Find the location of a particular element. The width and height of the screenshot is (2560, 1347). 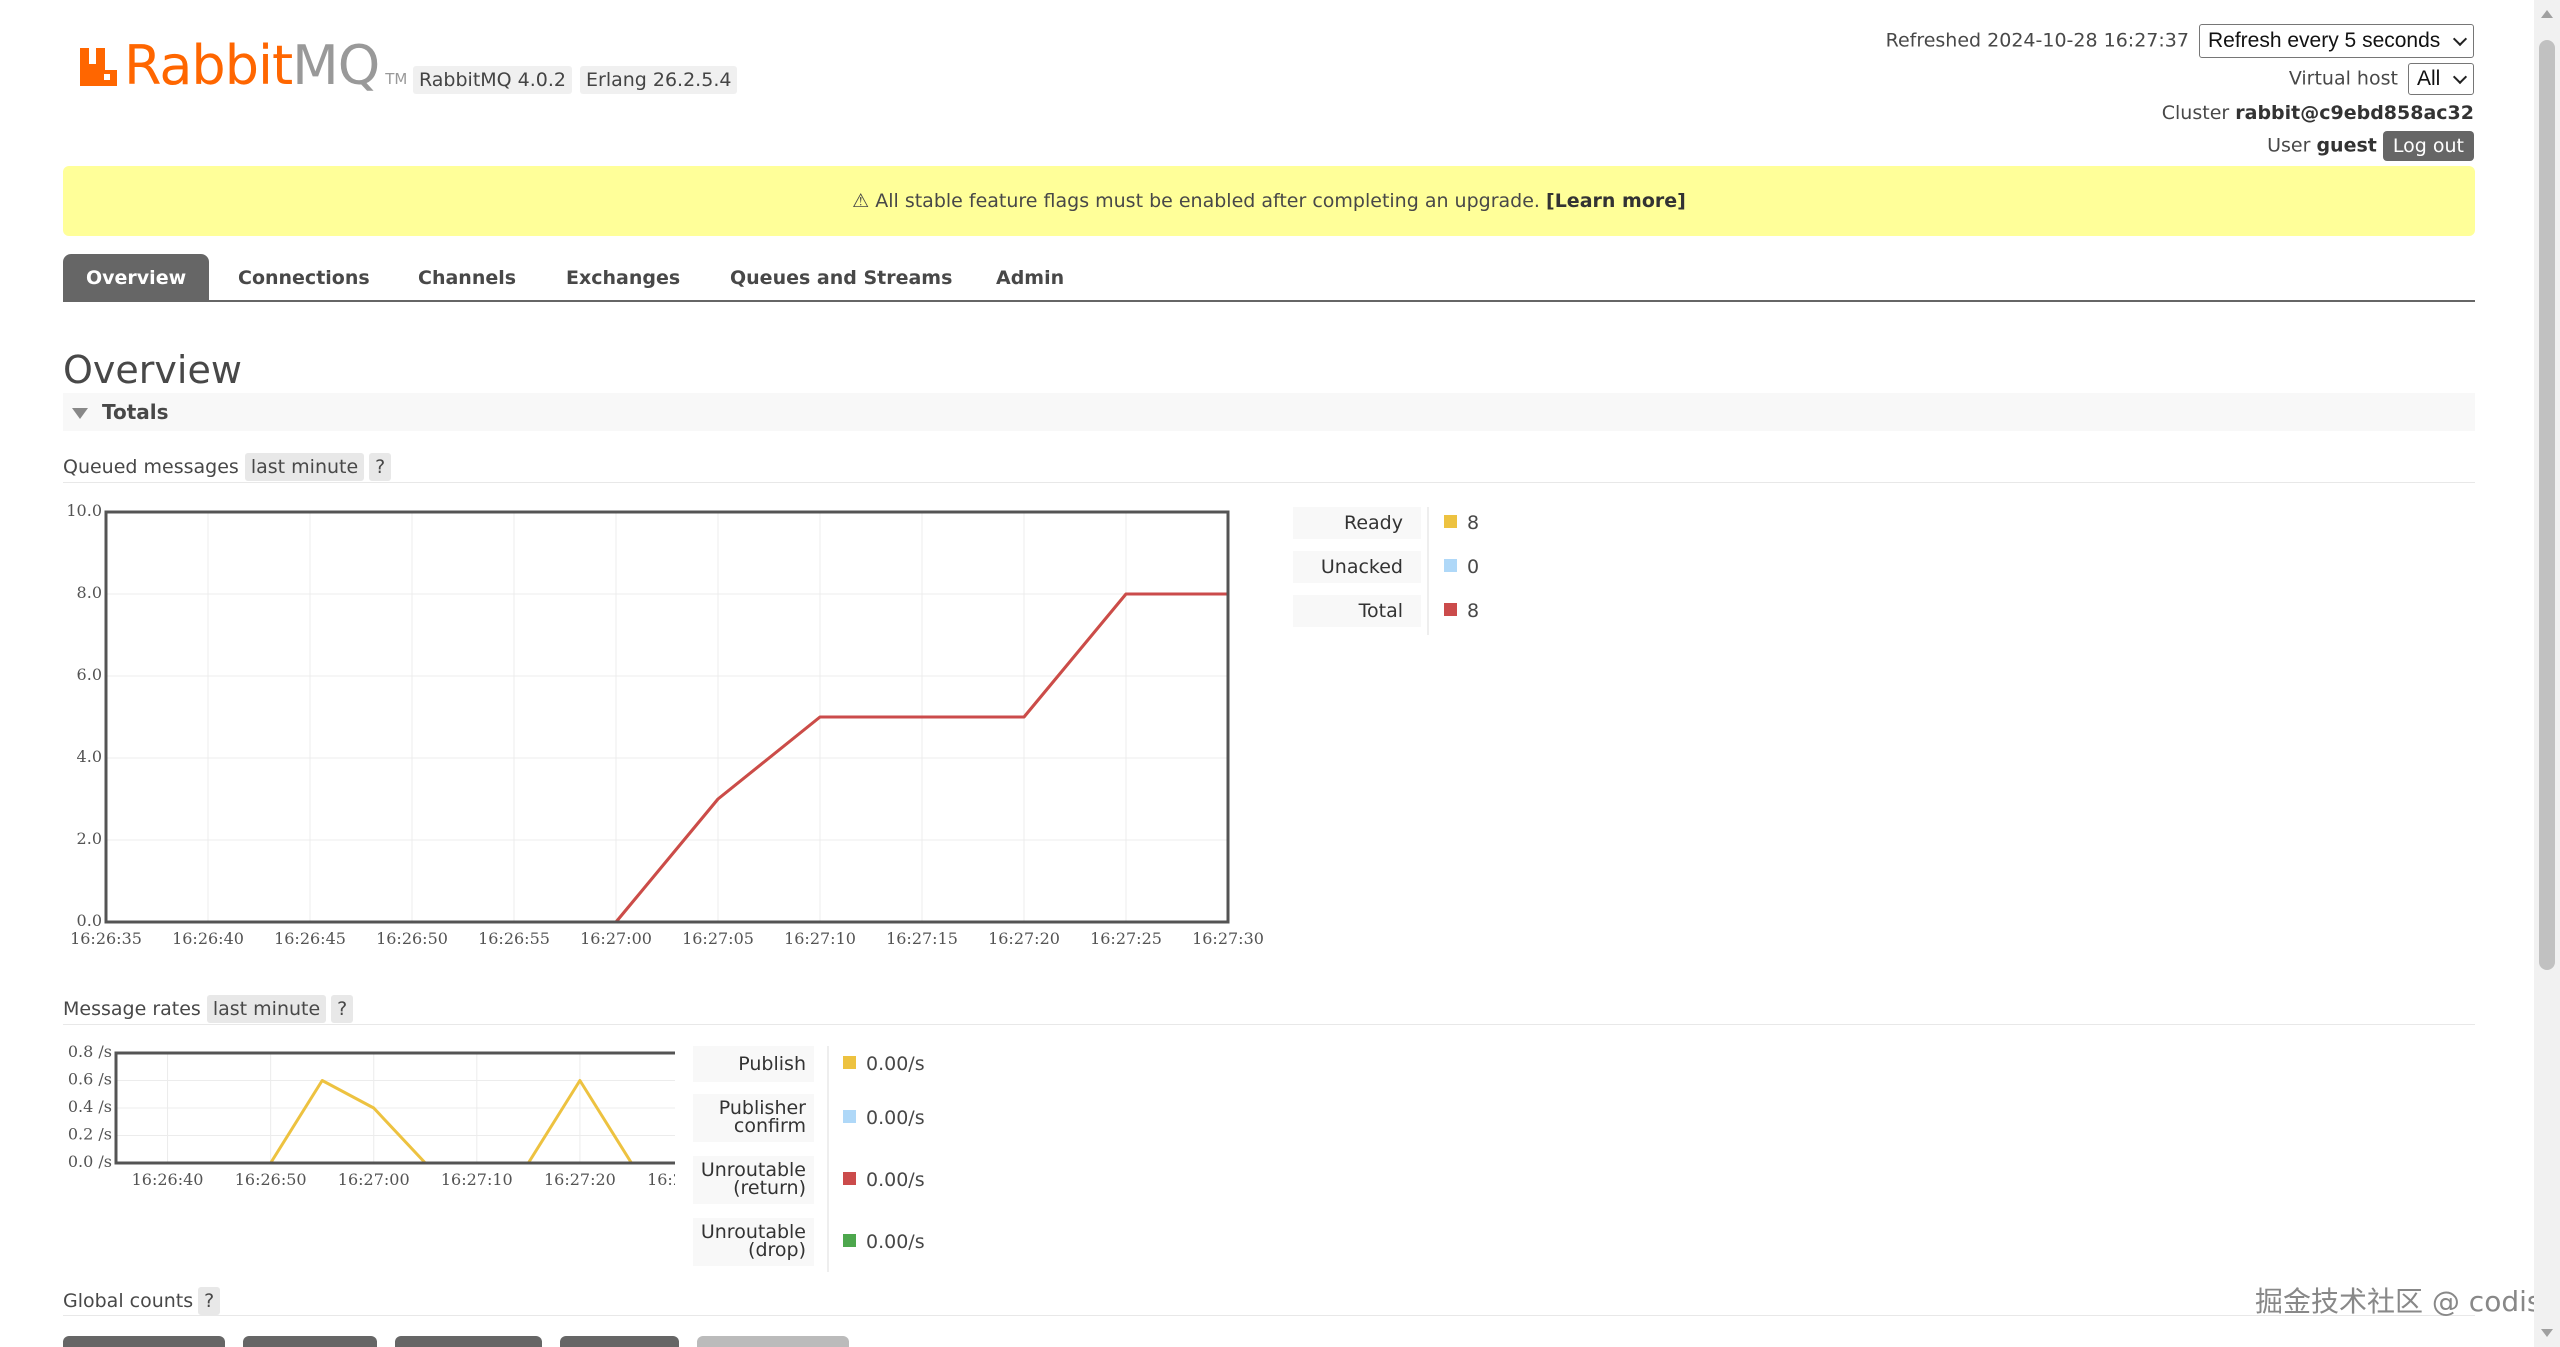

x-tick-label: 16:27:15 is located at coordinates (922, 938).